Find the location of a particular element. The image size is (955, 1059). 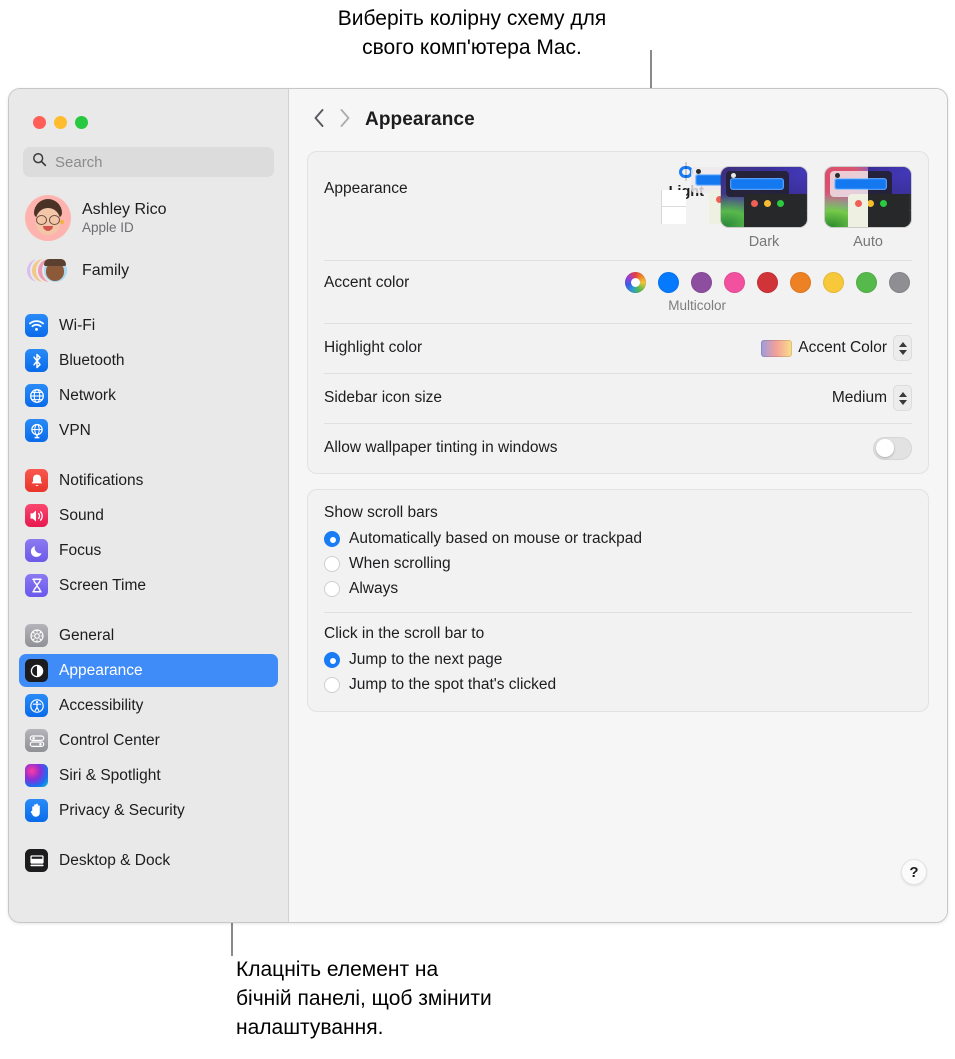

sidebar-icon-size-popup: Medium is located at coordinates (872, 398).